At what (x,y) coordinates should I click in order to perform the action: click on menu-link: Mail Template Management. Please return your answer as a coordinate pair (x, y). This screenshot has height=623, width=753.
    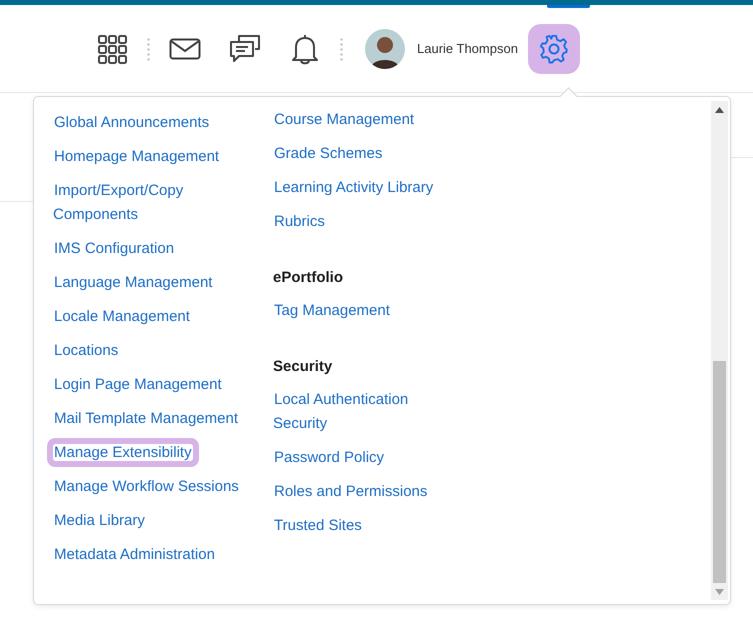
    Looking at the image, I should click on (153, 419).